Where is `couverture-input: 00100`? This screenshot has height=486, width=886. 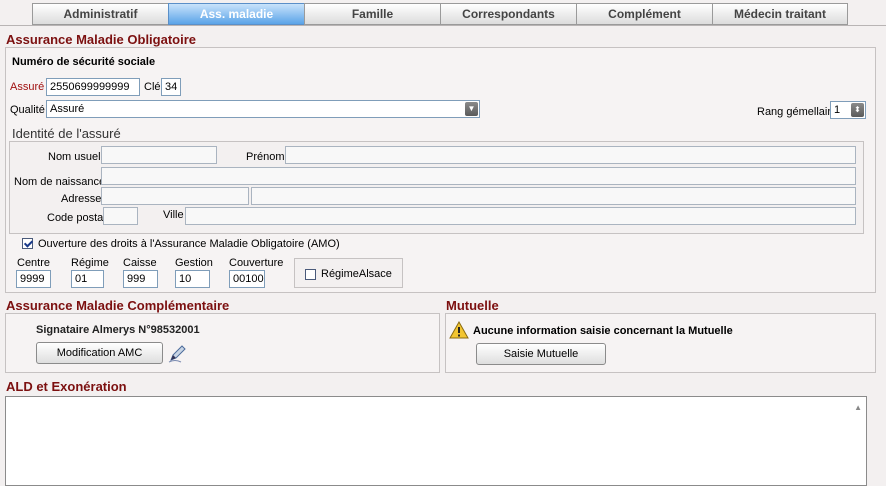
couverture-input: 00100 is located at coordinates (247, 279).